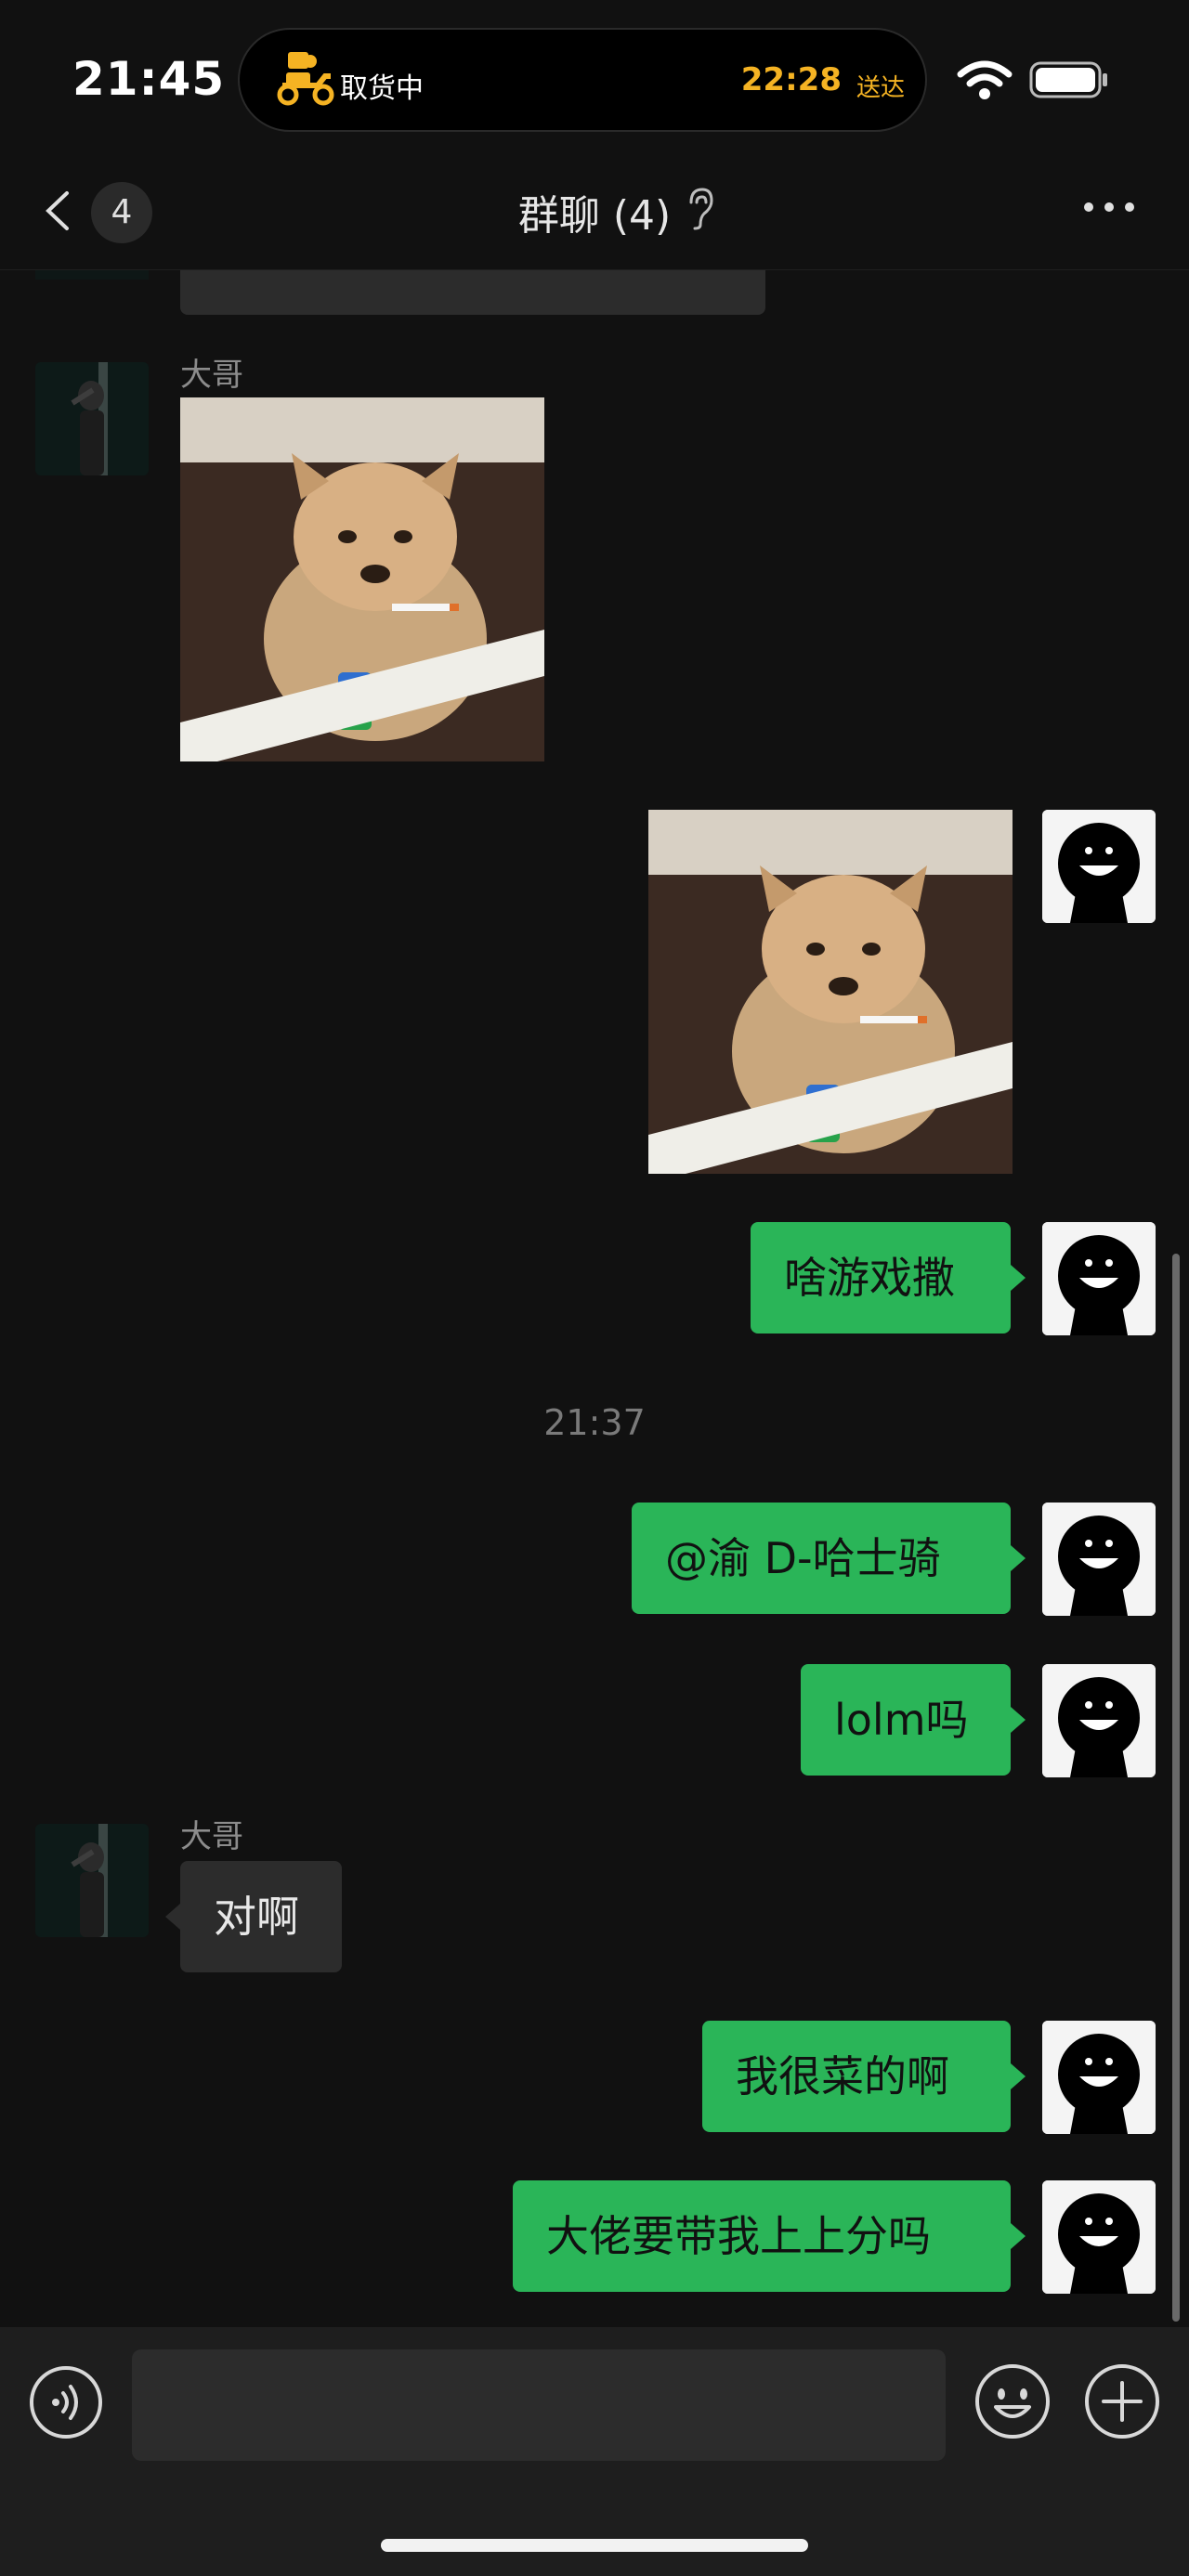 The height and width of the screenshot is (2576, 1189). I want to click on scooter-icon, so click(305, 79).